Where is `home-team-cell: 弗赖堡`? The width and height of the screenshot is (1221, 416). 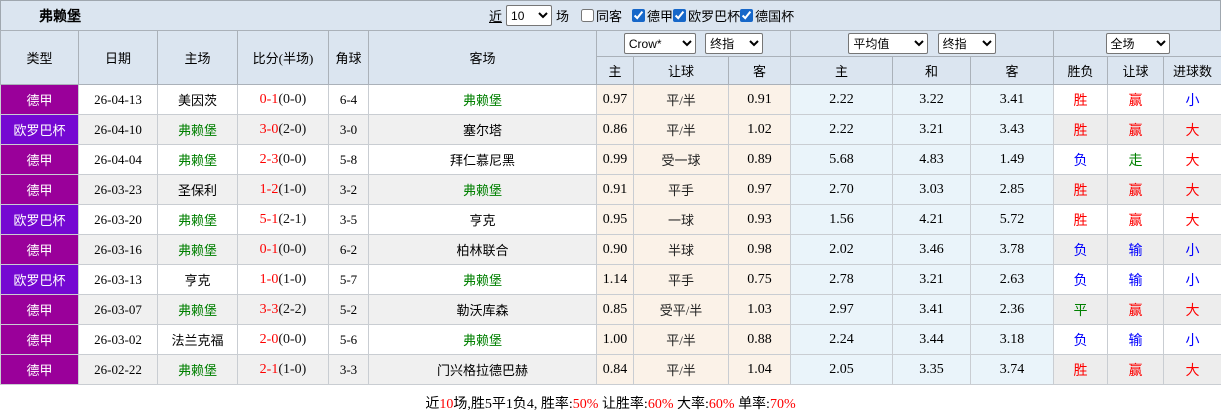 home-team-cell: 弗赖堡 is located at coordinates (197, 129).